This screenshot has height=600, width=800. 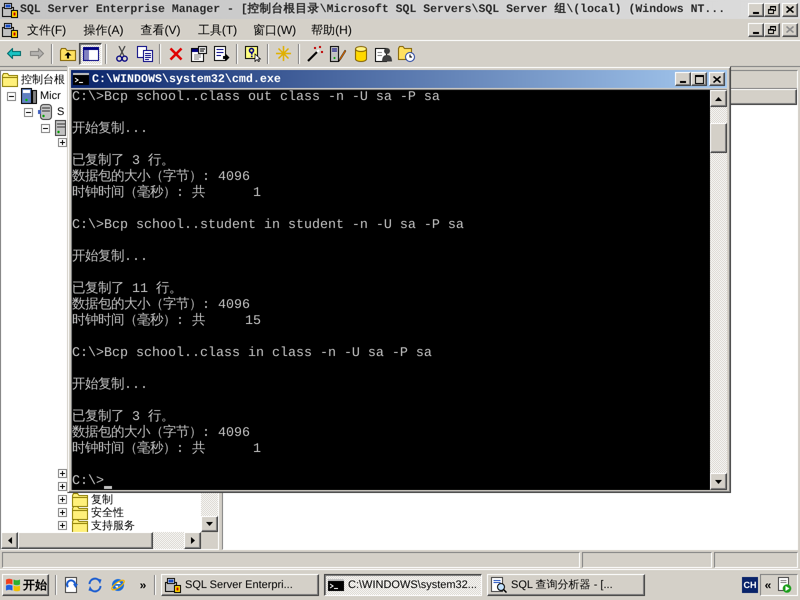 I want to click on tree-item: 复制, so click(x=102, y=500).